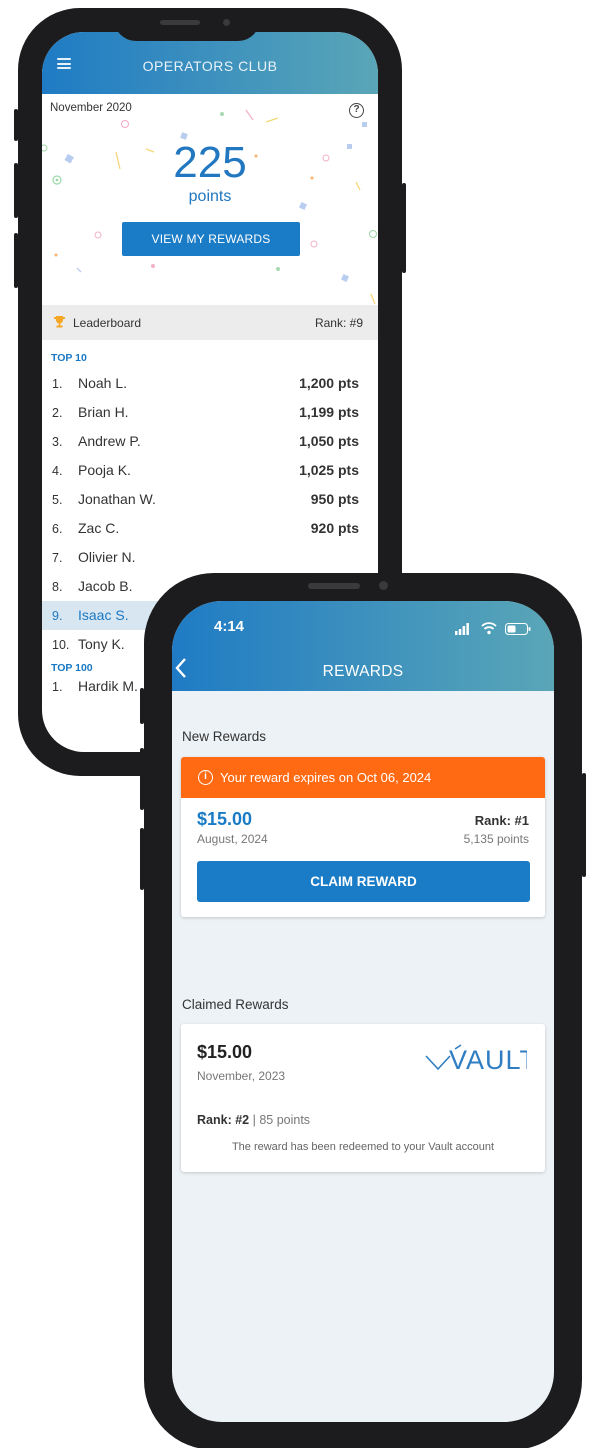 Image resolution: width=589 pixels, height=1448 pixels. I want to click on vault-logo-text: VAULT, so click(488, 1059).